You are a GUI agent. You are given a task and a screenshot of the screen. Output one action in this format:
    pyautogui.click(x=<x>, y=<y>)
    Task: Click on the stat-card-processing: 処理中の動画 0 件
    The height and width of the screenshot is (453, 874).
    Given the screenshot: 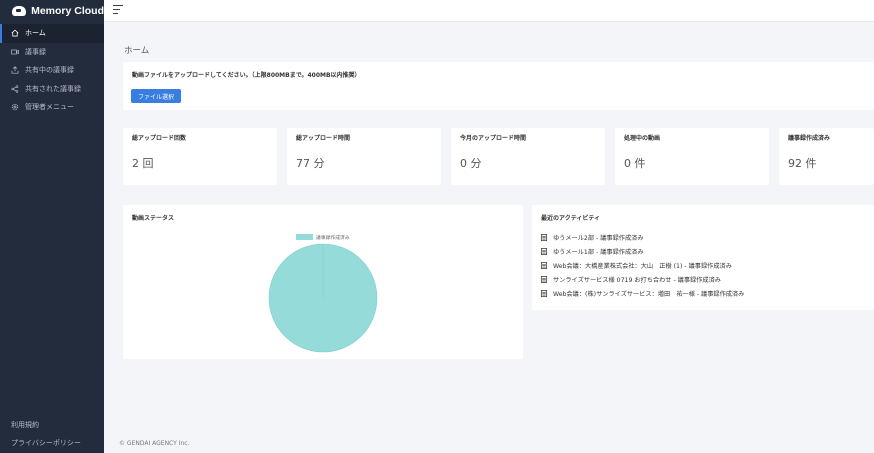 What is the action you would take?
    pyautogui.click(x=692, y=156)
    